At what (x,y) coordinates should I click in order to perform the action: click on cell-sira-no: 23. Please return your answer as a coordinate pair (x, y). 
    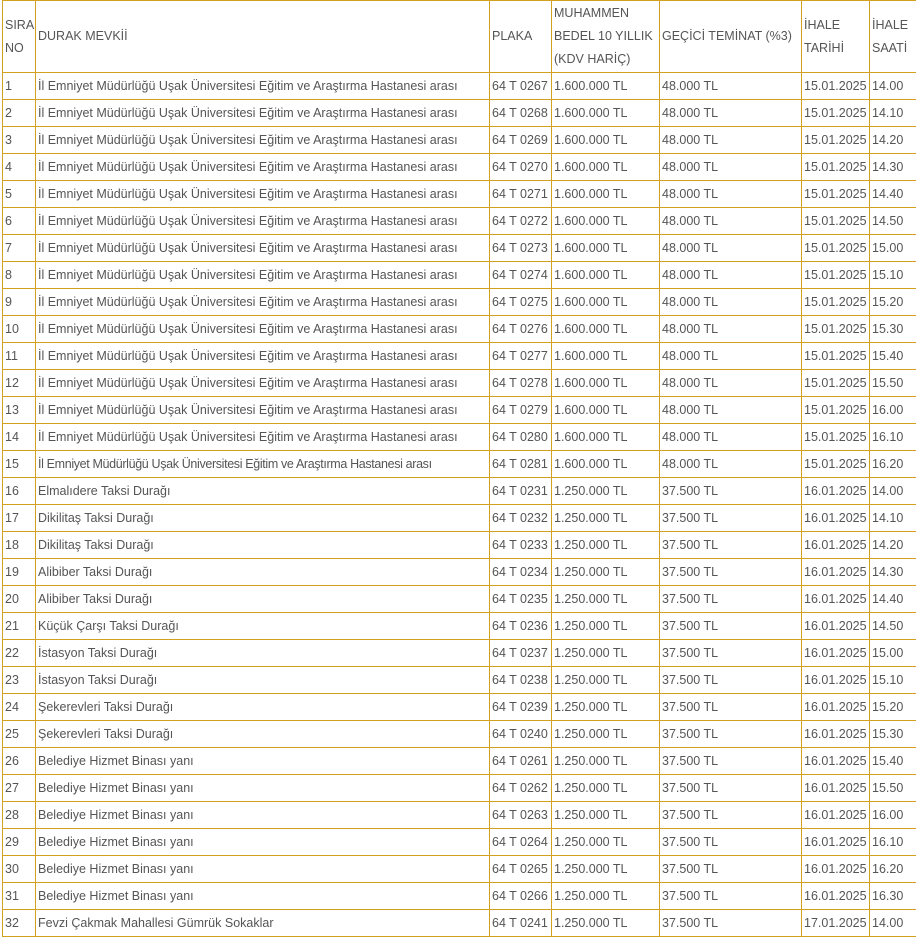
    Looking at the image, I should click on (19, 680).